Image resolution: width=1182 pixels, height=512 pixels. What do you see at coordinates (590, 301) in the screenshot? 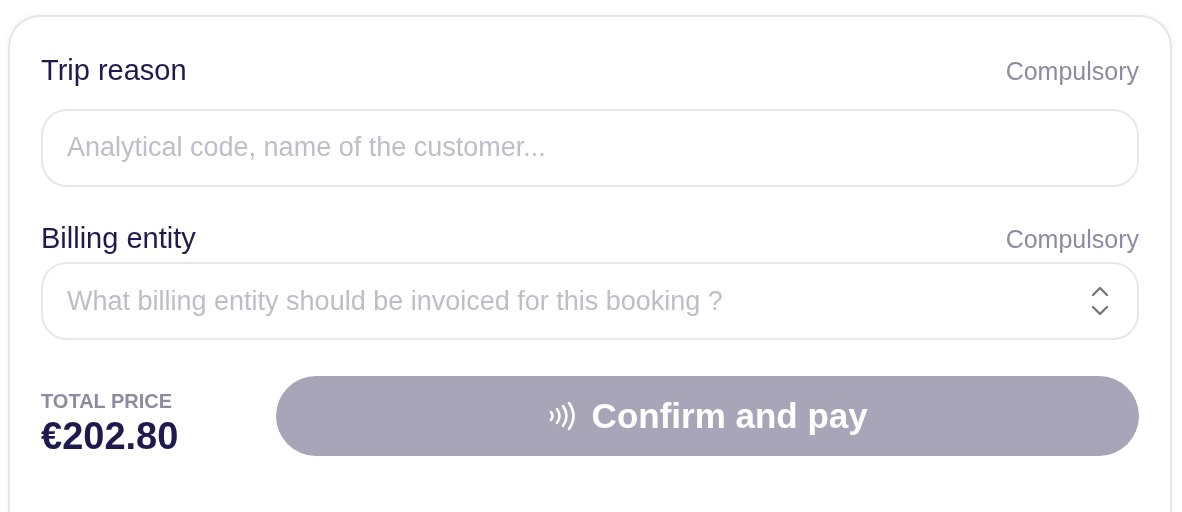
I see `billing-entity-select: What billing entity should be invoiced for this booking ?` at bounding box center [590, 301].